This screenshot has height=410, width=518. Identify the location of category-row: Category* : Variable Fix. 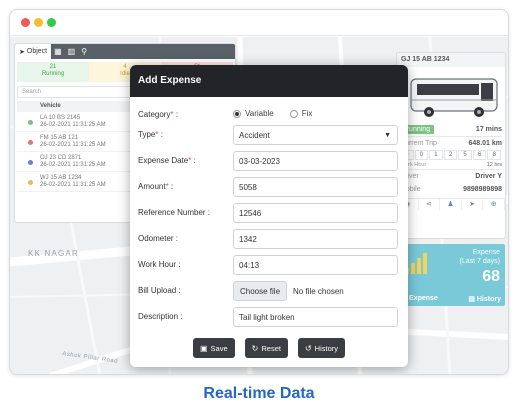
(269, 115).